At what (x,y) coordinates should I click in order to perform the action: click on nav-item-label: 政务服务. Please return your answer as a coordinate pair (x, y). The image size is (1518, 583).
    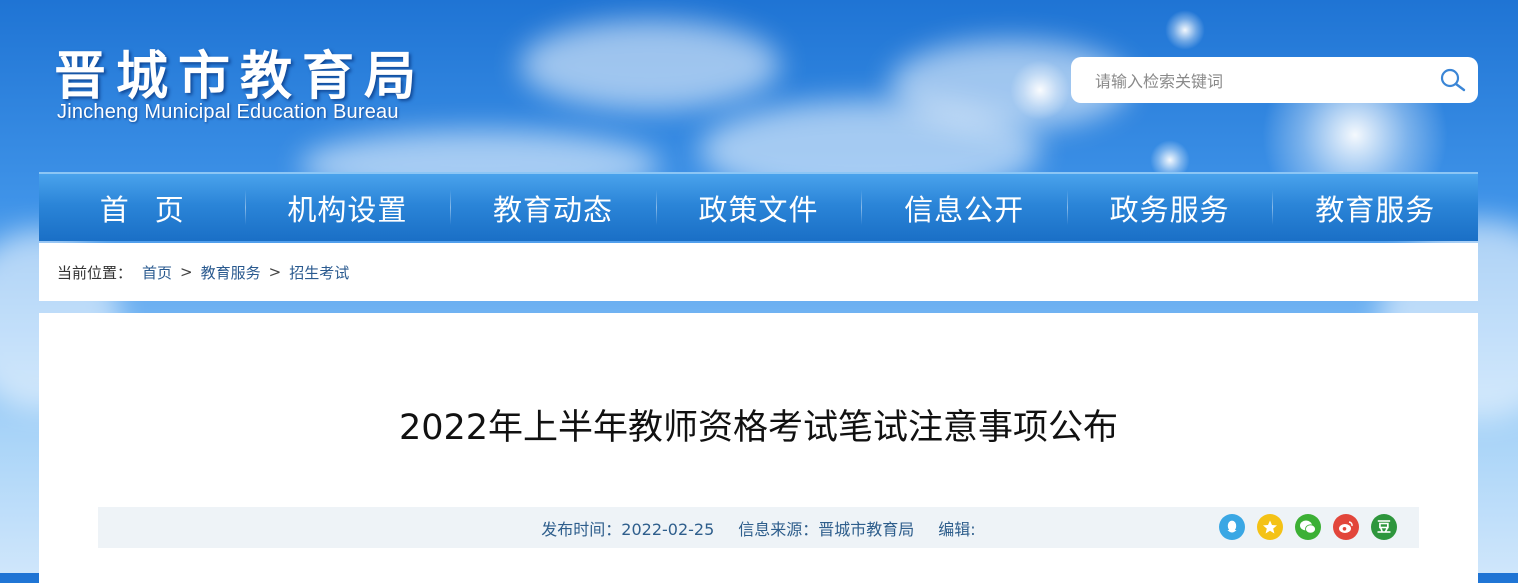
    Looking at the image, I should click on (1169, 209).